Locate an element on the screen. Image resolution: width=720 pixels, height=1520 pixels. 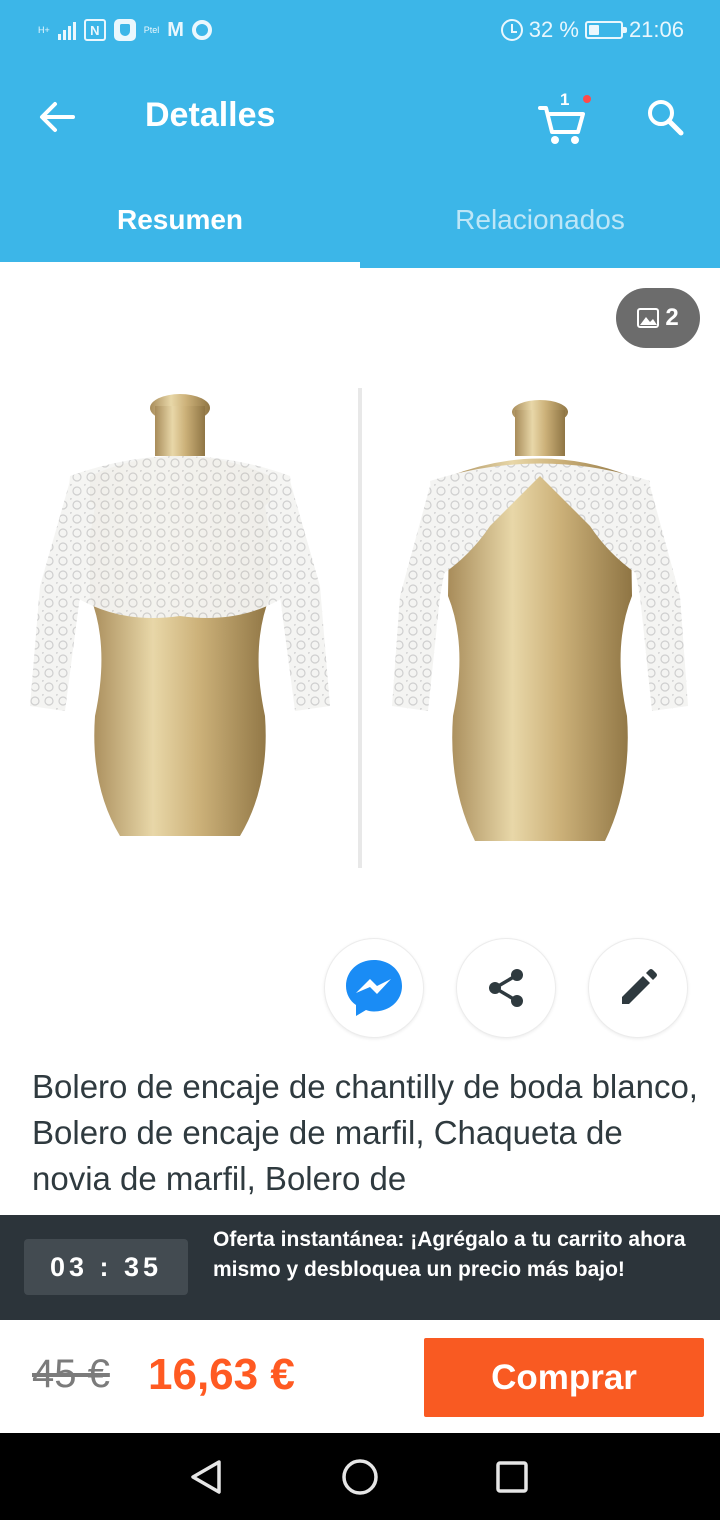
share-button is located at coordinates (506, 988).